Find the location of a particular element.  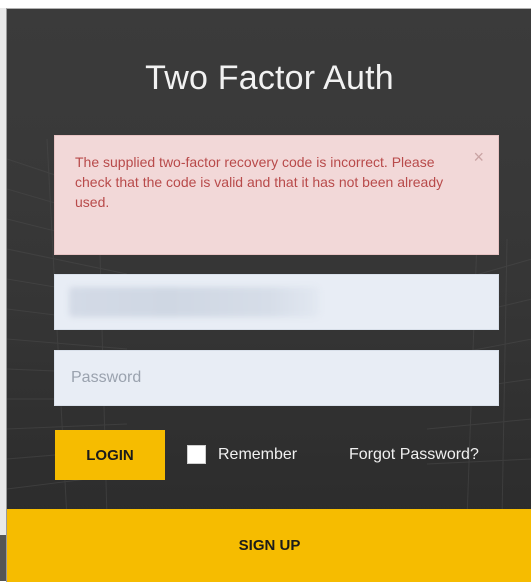

signup-button: SIGN UP is located at coordinates (269, 545).